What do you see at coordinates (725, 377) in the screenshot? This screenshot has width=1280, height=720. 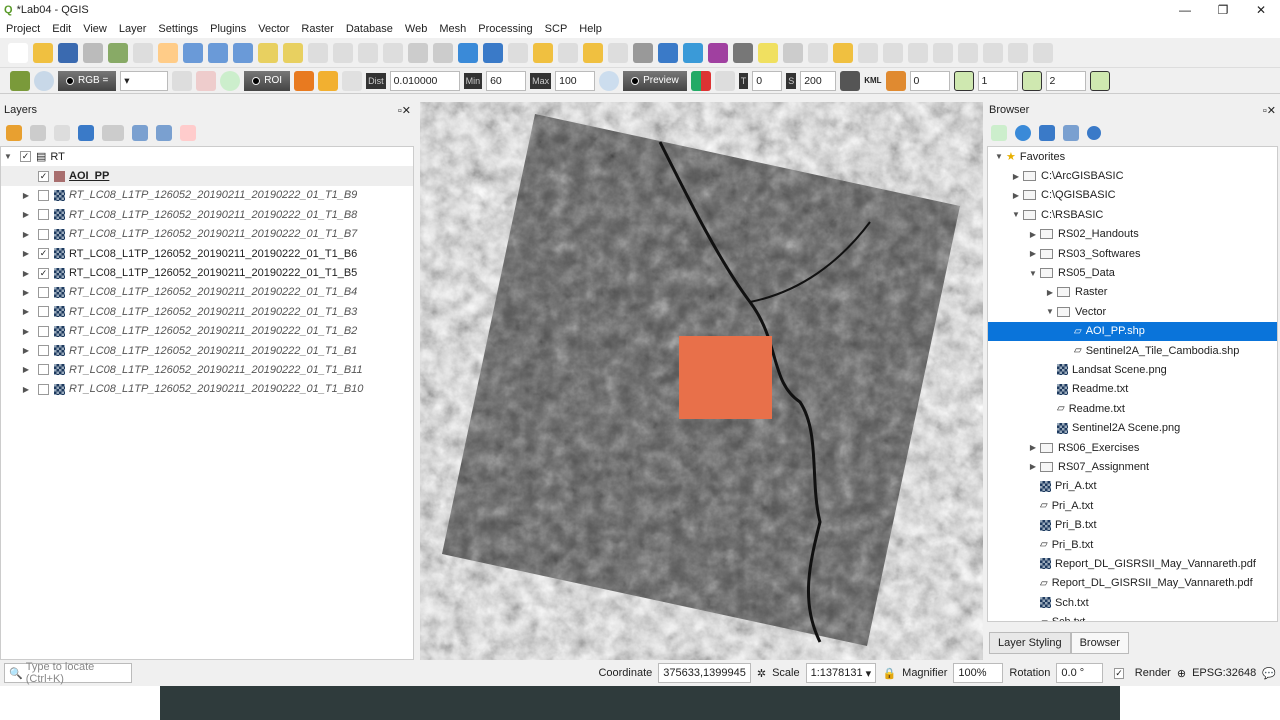 I see `aoi-polygon` at bounding box center [725, 377].